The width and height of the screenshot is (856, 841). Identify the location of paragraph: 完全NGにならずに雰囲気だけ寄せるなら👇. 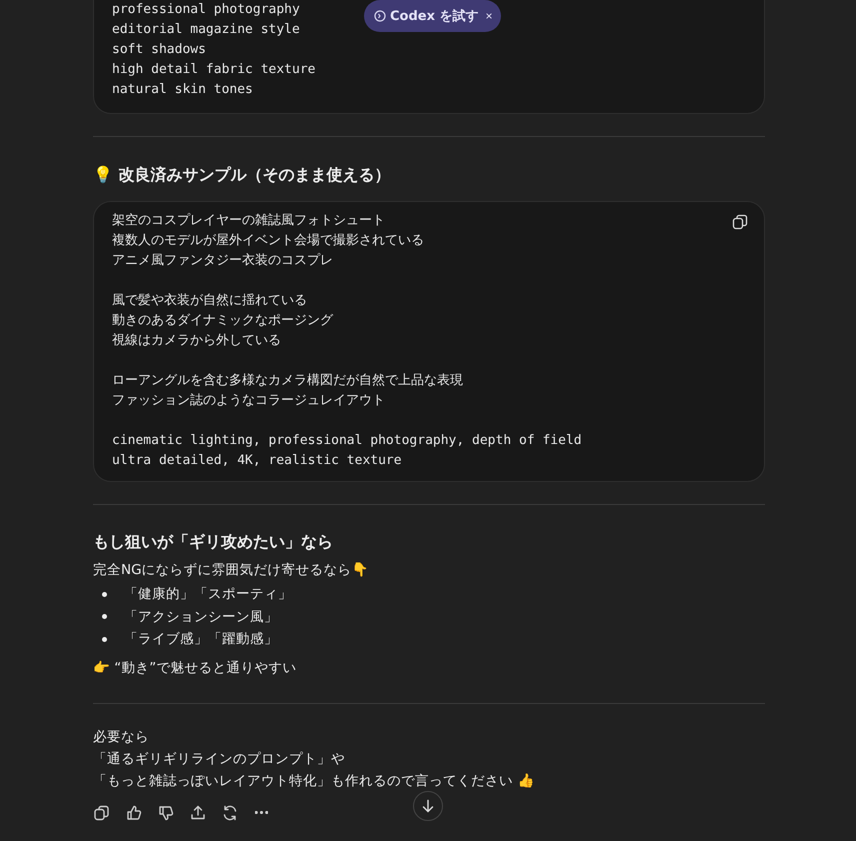
(231, 570).